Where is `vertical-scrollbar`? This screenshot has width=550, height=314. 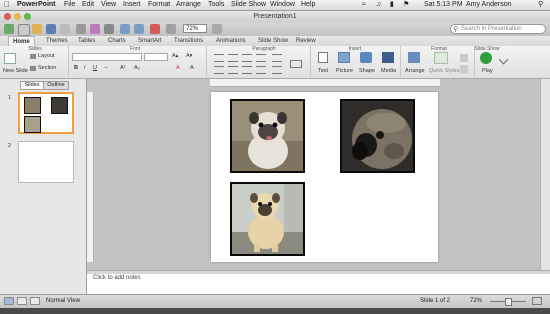
vertical-scrollbar is located at coordinates (545, 174).